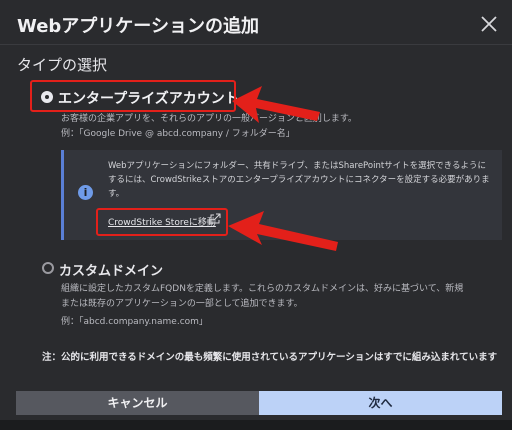 This screenshot has height=430, width=512. What do you see at coordinates (85, 192) in the screenshot?
I see `info-icon: i` at bounding box center [85, 192].